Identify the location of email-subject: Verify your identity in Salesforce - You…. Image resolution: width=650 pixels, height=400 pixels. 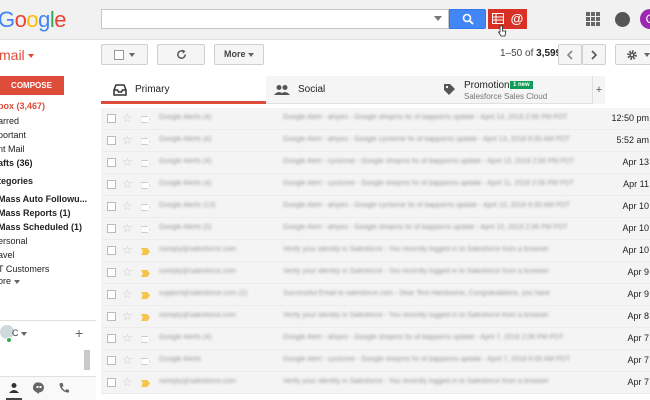
(416, 271).